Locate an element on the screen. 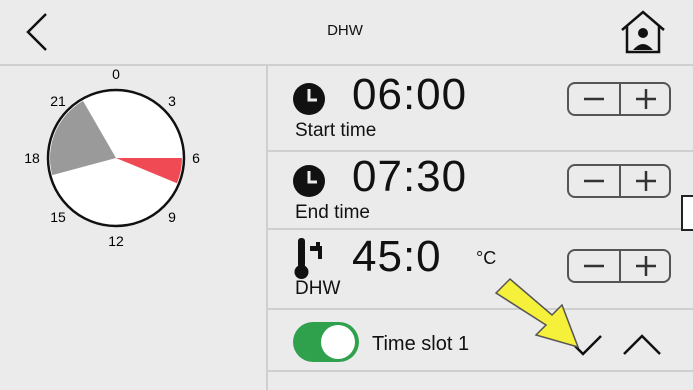  start-time-label: Start time is located at coordinates (336, 130).